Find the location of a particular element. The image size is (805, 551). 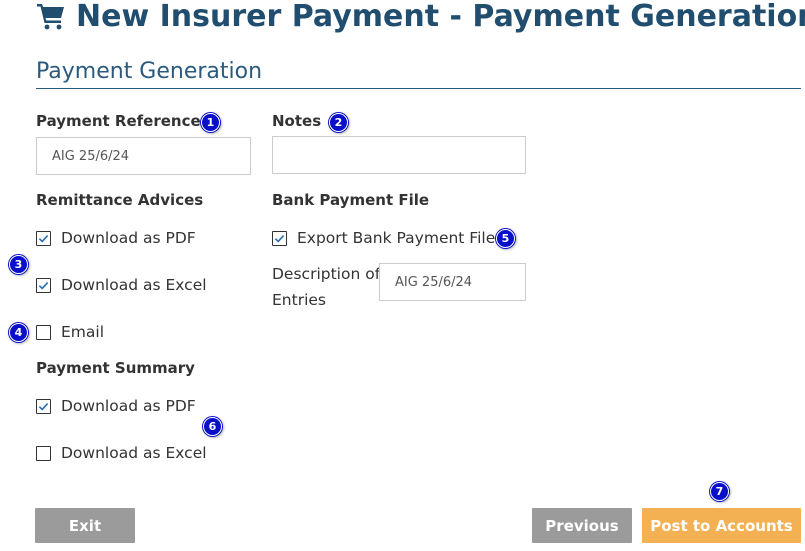

remittance-download-excel: Download as Excel is located at coordinates (121, 285).